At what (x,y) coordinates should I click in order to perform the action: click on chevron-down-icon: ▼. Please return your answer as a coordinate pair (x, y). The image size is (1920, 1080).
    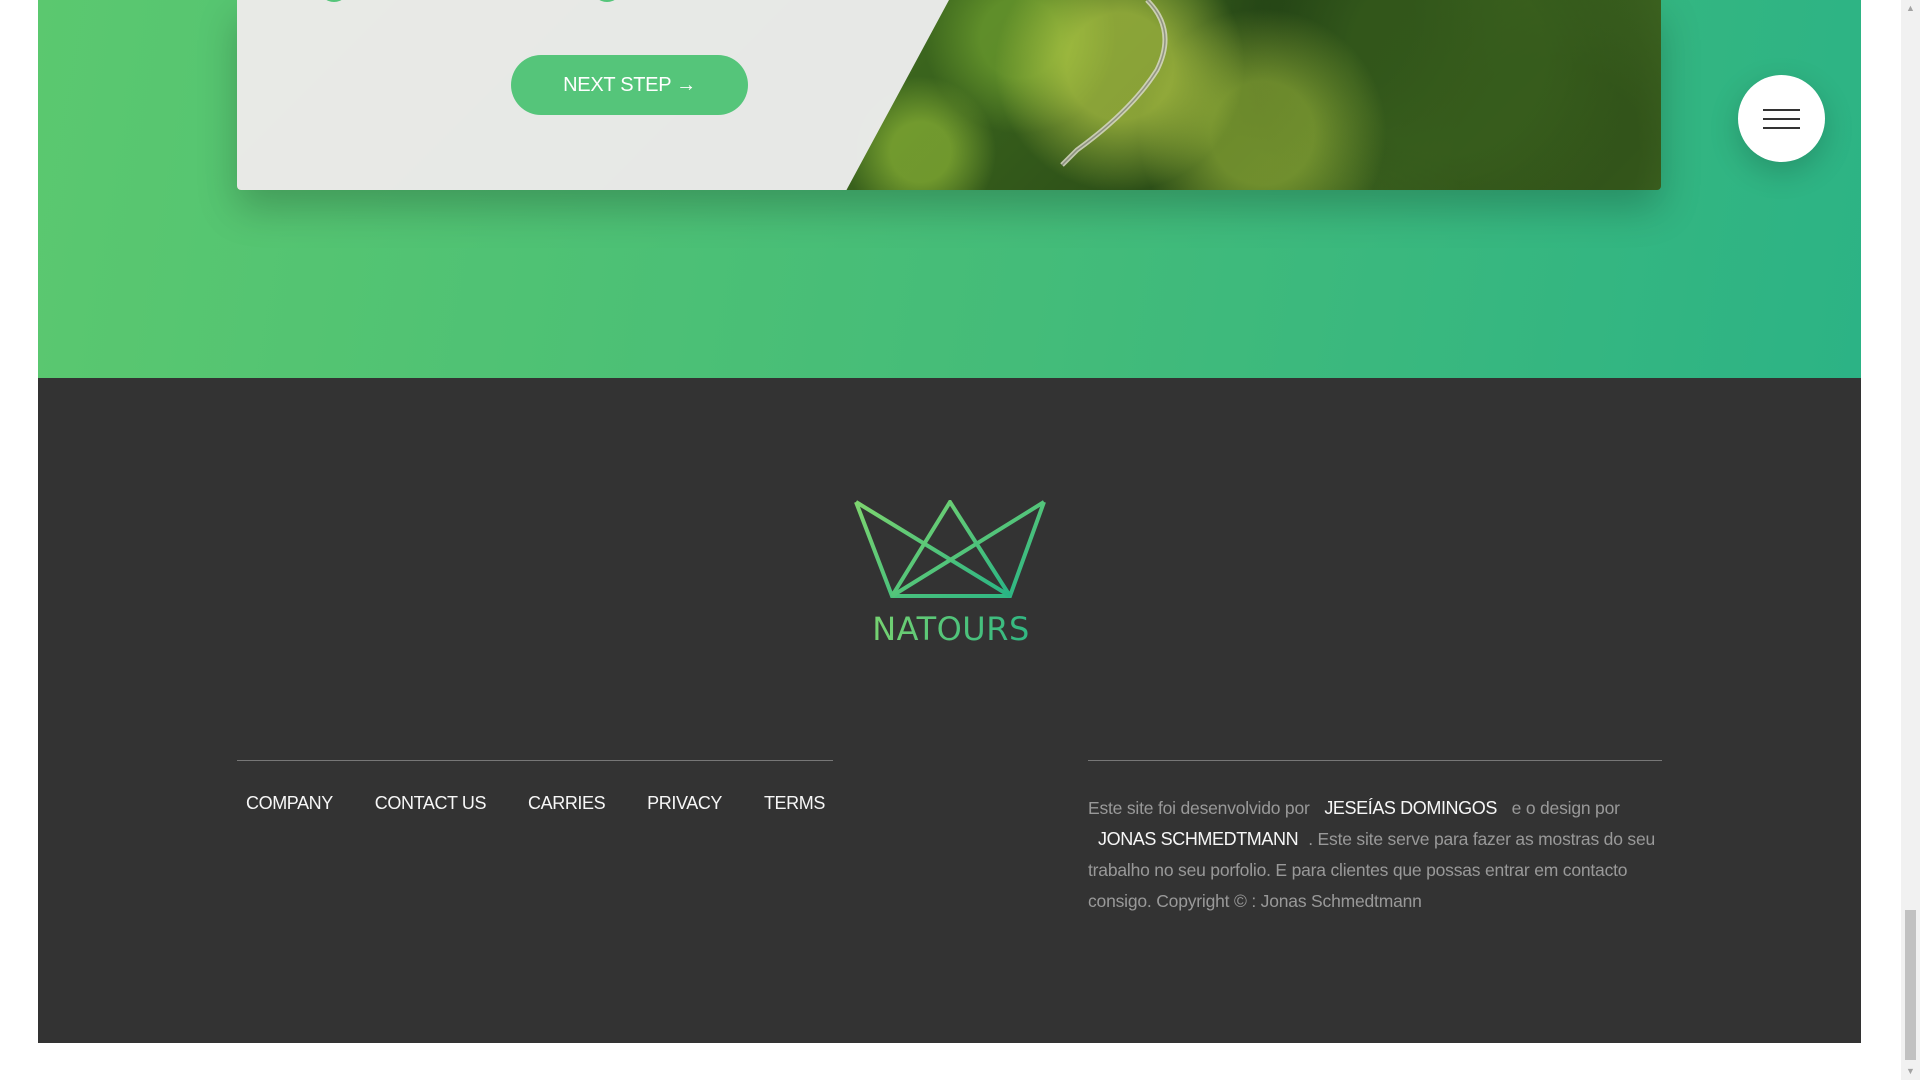
    Looking at the image, I should click on (1910, 1071).